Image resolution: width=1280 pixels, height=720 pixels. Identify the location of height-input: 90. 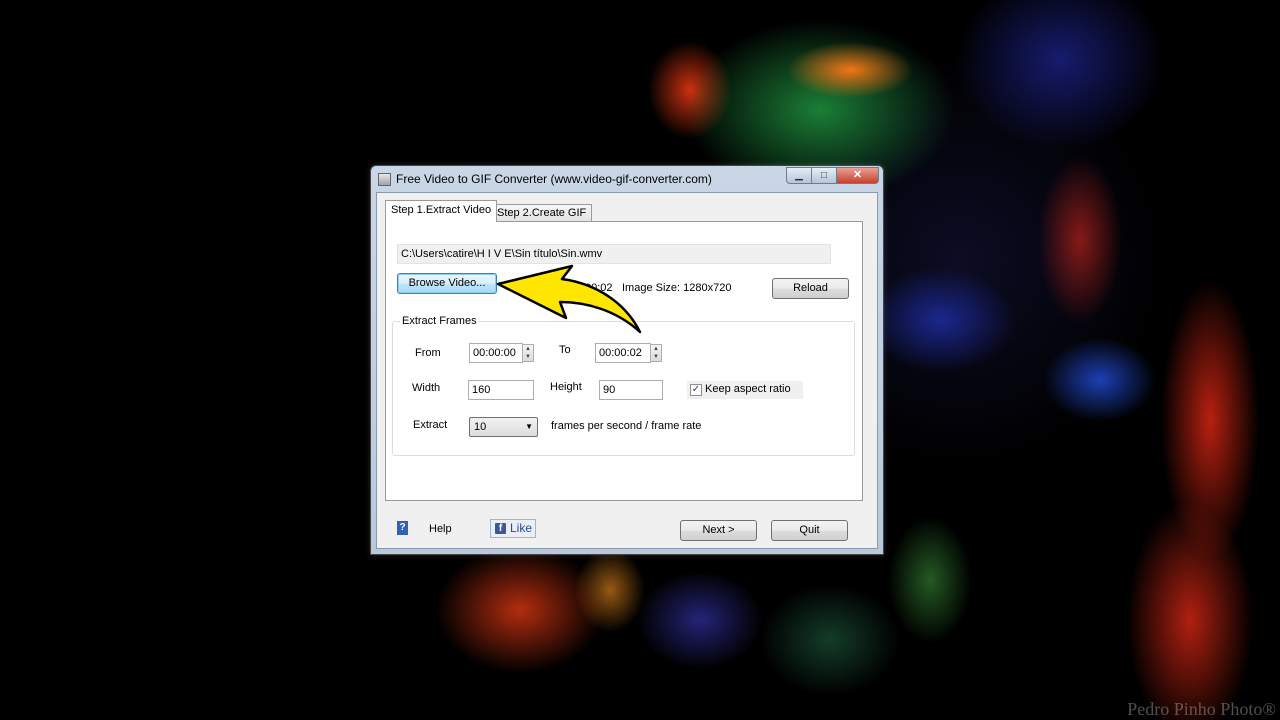
(631, 390).